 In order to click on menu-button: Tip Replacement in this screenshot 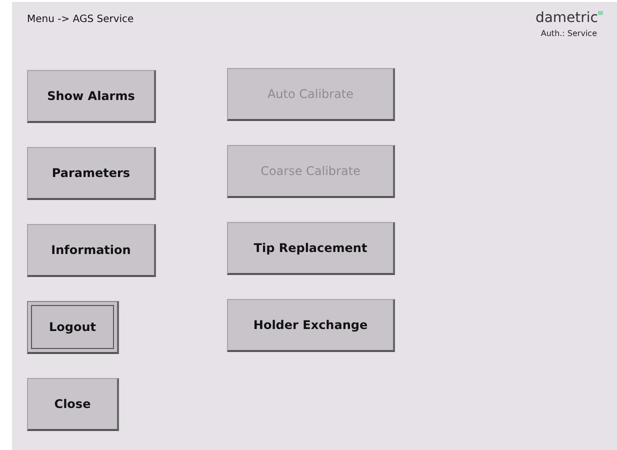, I will do `click(311, 248)`.